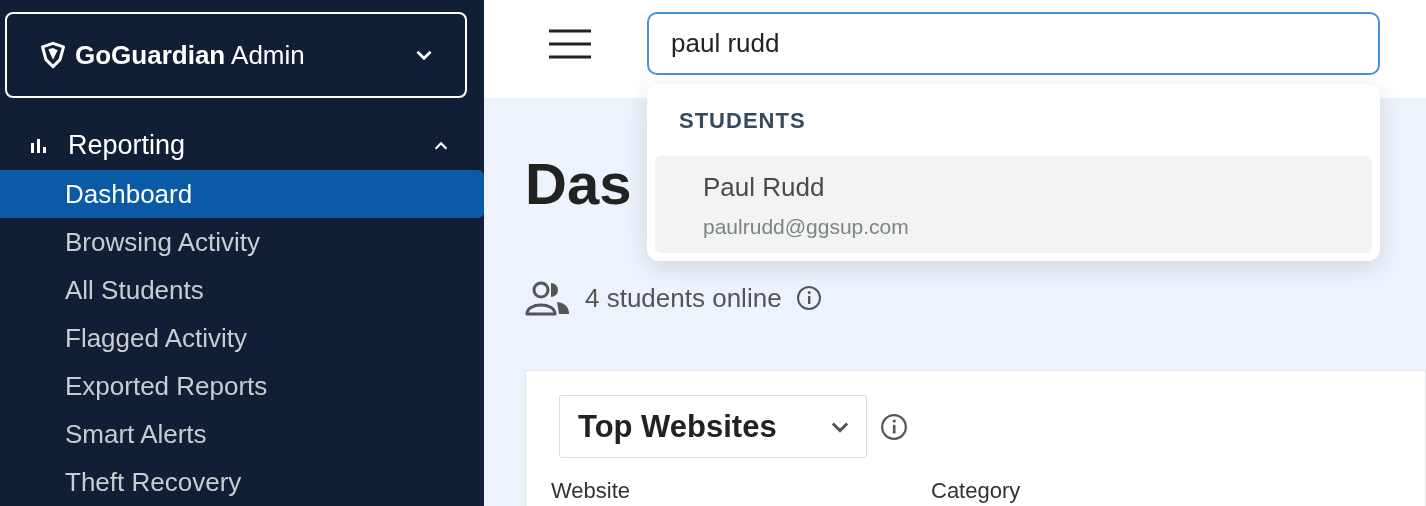 The height and width of the screenshot is (506, 1426). Describe the element at coordinates (242, 145) in the screenshot. I see `nav-section: Reporting` at that location.